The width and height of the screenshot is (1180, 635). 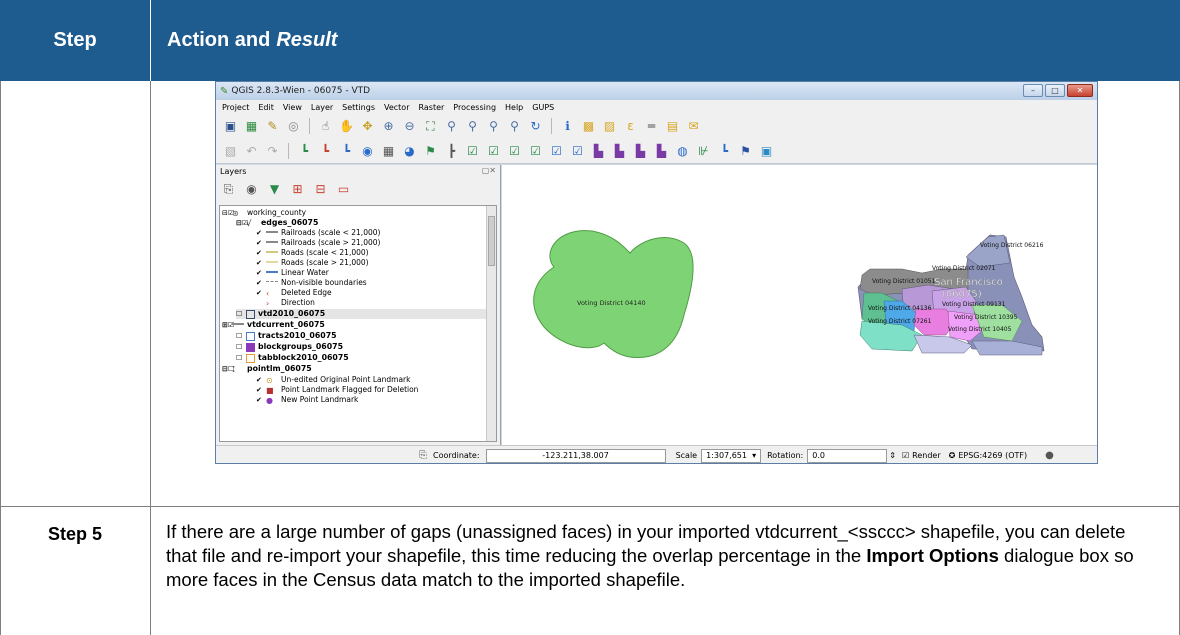 What do you see at coordinates (892, 455) in the screenshot?
I see `spinner-icon: ⇕` at bounding box center [892, 455].